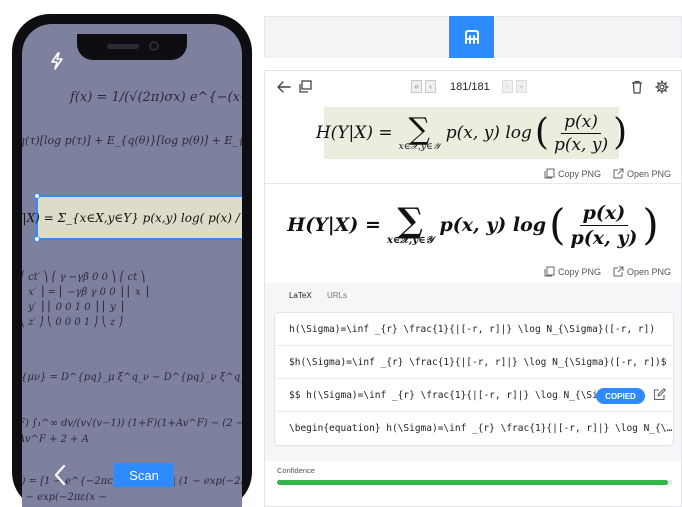  What do you see at coordinates (60, 477) in the screenshot?
I see `chevron-left-icon` at bounding box center [60, 477].